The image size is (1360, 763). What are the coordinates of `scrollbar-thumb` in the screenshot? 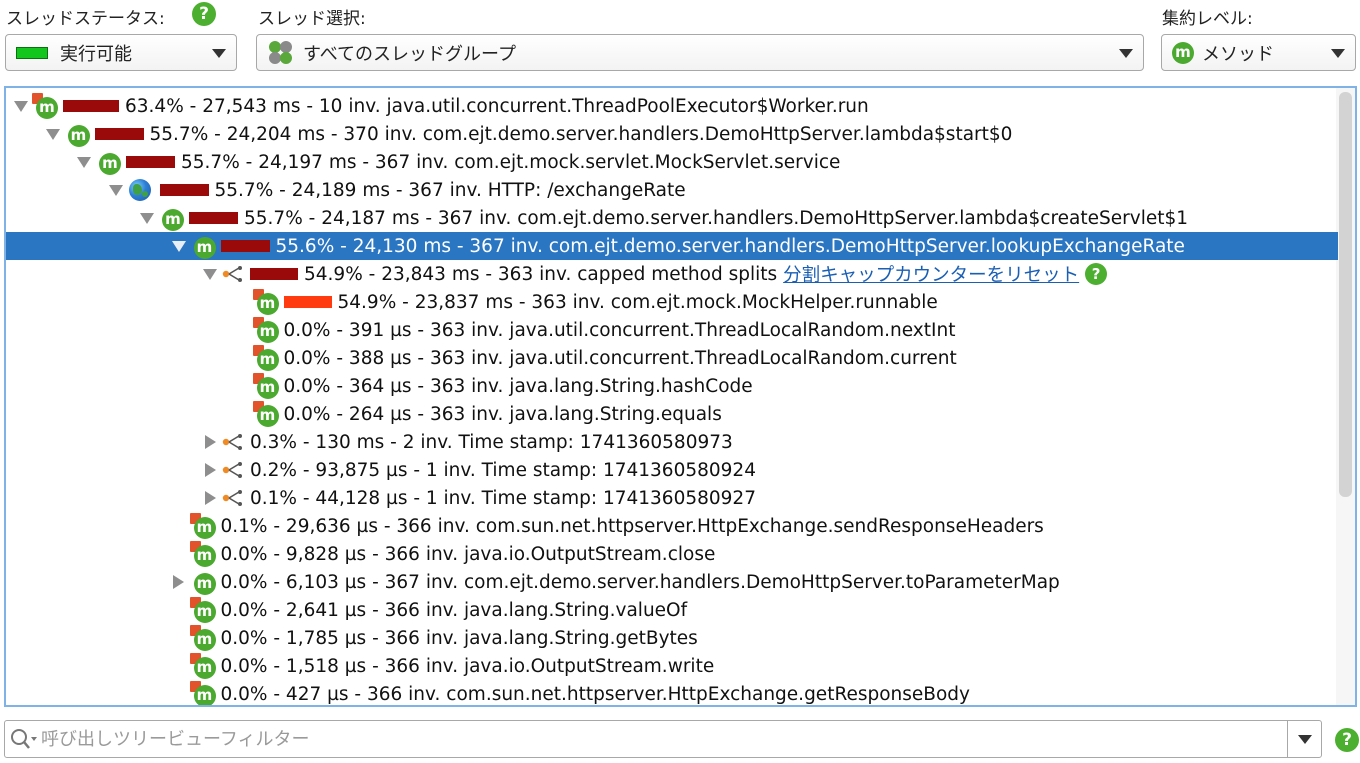 It's located at (1345, 294).